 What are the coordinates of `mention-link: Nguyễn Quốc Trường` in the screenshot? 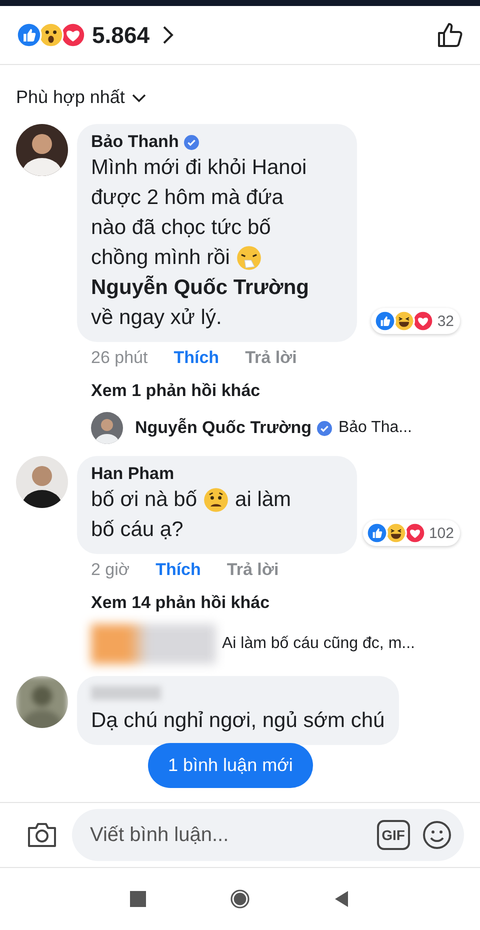 It's located at (200, 288).